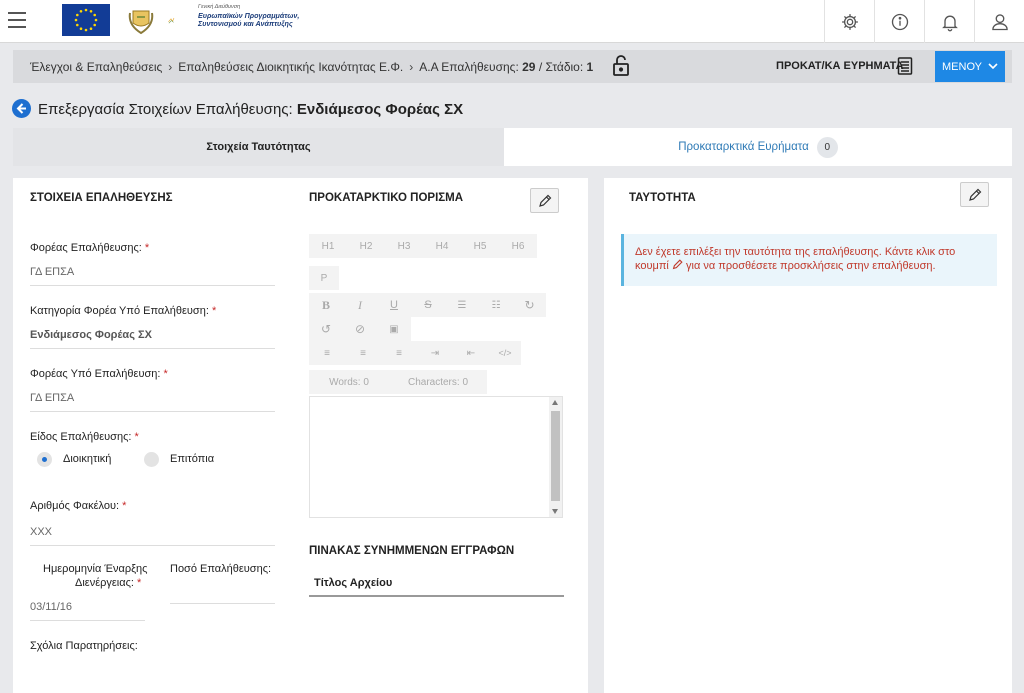  What do you see at coordinates (621, 65) in the screenshot?
I see `lock-icon` at bounding box center [621, 65].